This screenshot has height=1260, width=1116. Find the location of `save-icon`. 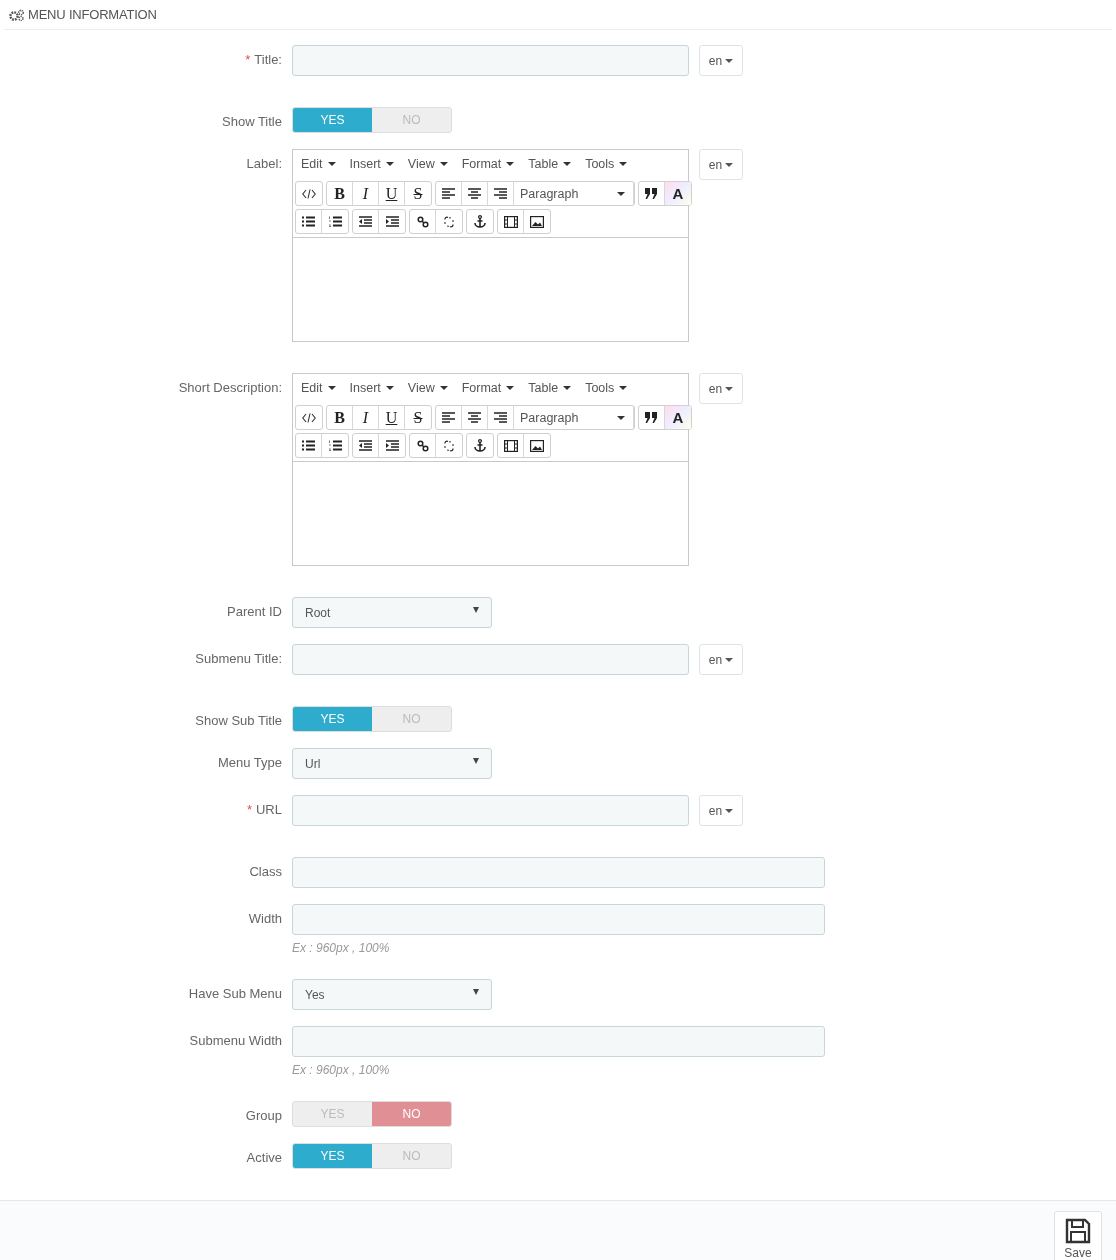

save-icon is located at coordinates (1078, 1231).